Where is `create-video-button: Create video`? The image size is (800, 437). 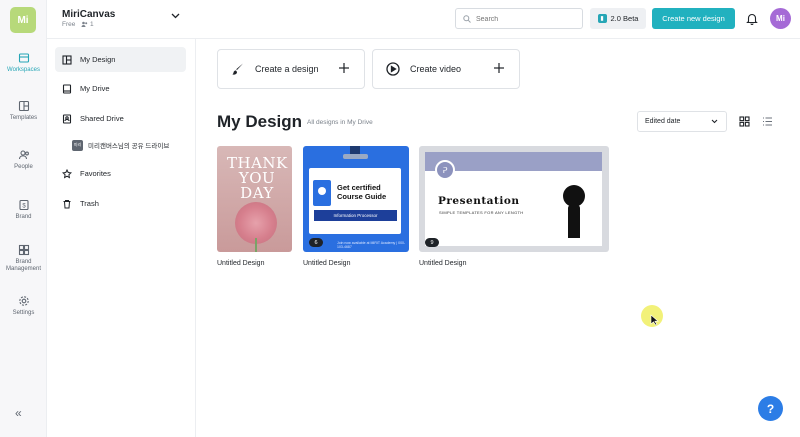
create-video-button: Create video is located at coordinates (446, 69).